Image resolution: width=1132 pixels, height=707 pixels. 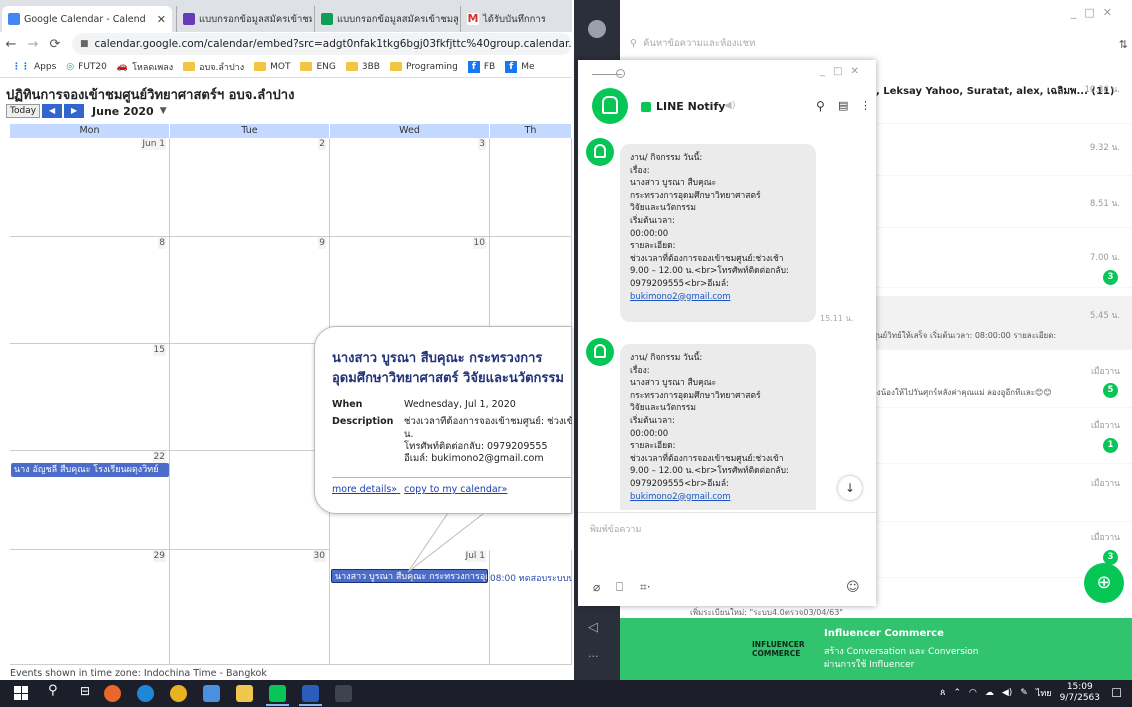 I want to click on notifications-icon: ☐, so click(x=1116, y=693).